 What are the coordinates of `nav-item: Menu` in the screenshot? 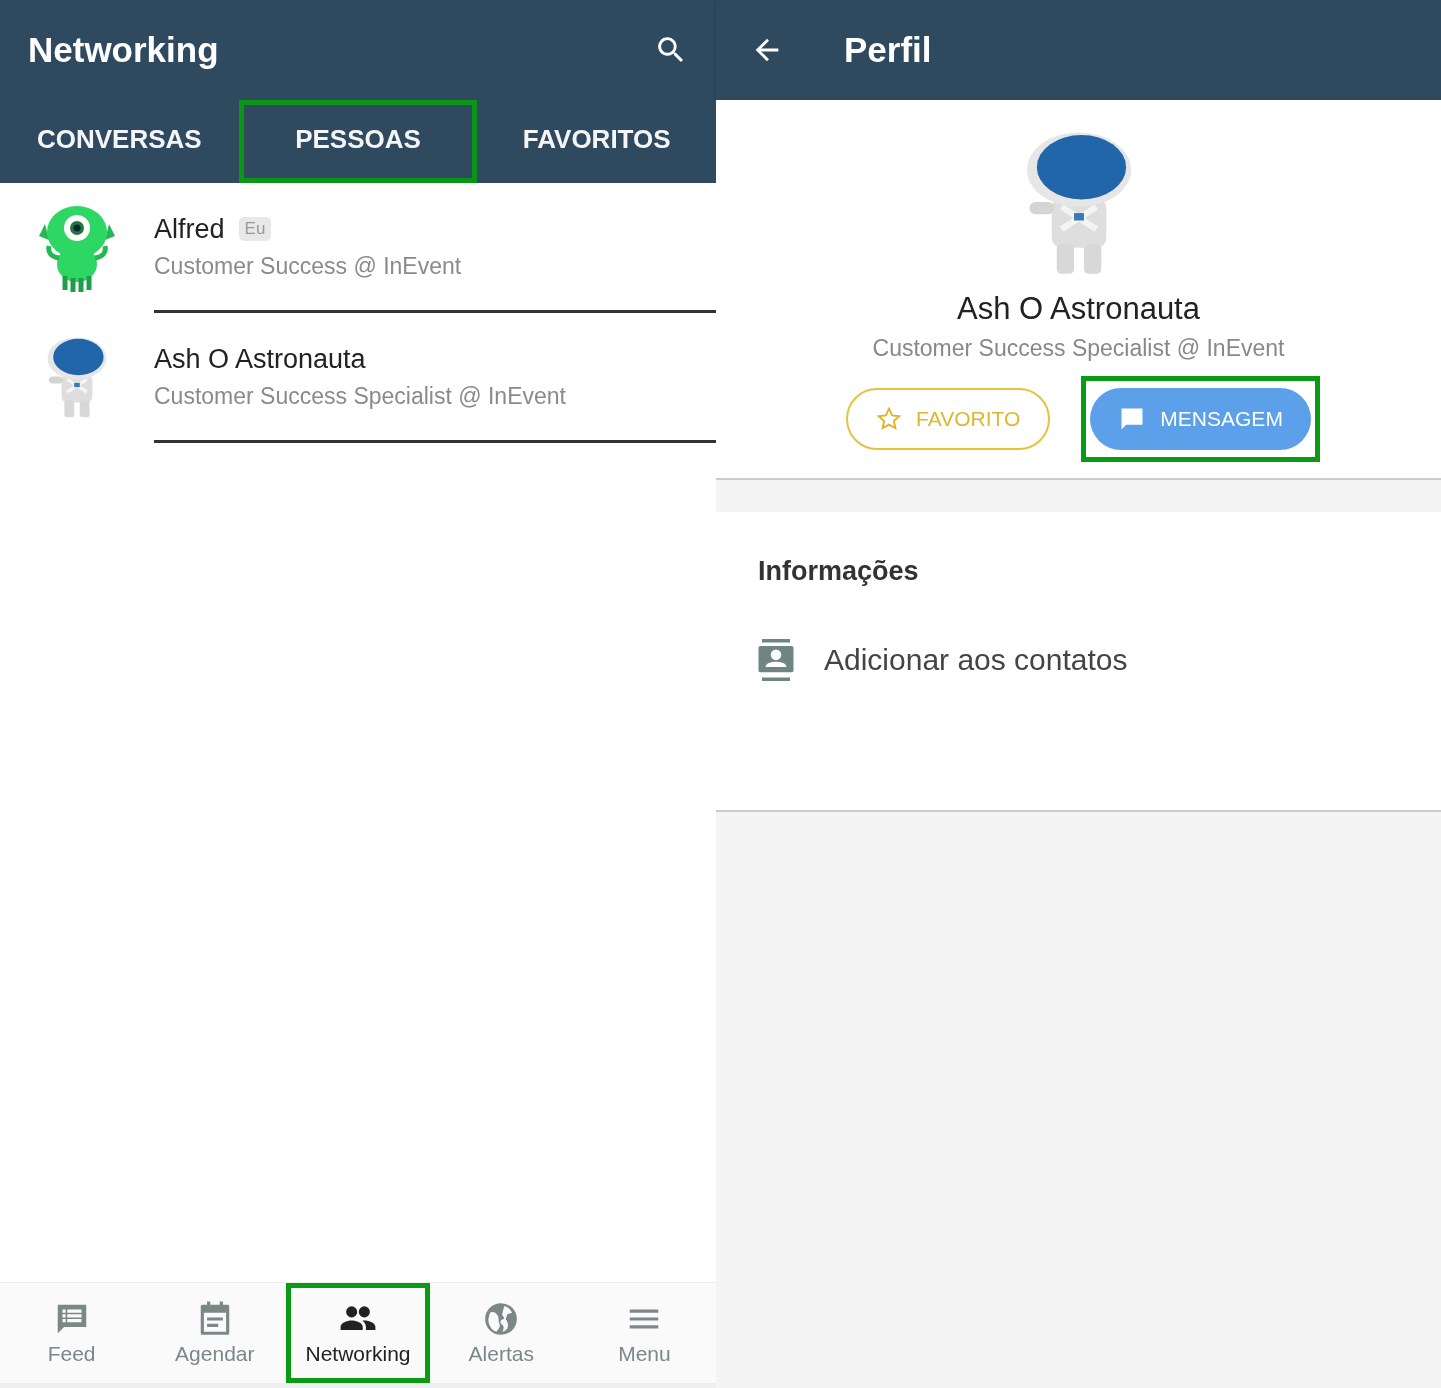 It's located at (644, 1333).